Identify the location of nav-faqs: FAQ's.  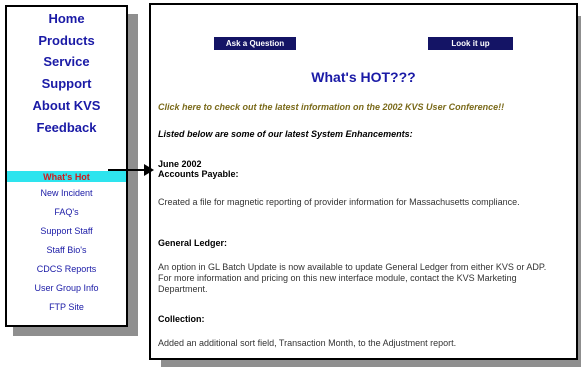
(66, 212).